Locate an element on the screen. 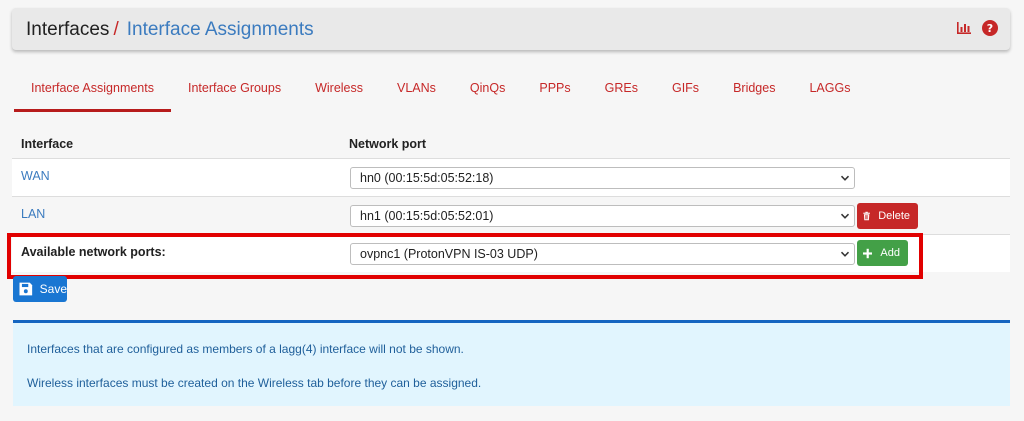 The height and width of the screenshot is (421, 1024). column-header-interface: Interface is located at coordinates (47, 144).